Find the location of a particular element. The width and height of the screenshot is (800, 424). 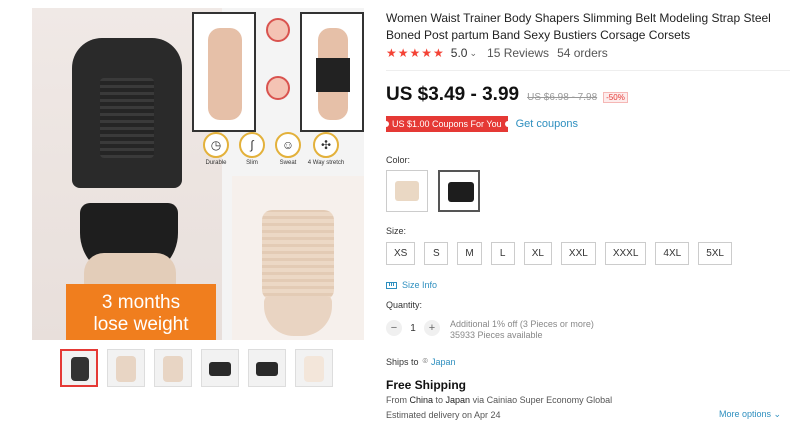

promo-line-1: 3 months is located at coordinates (141, 302).